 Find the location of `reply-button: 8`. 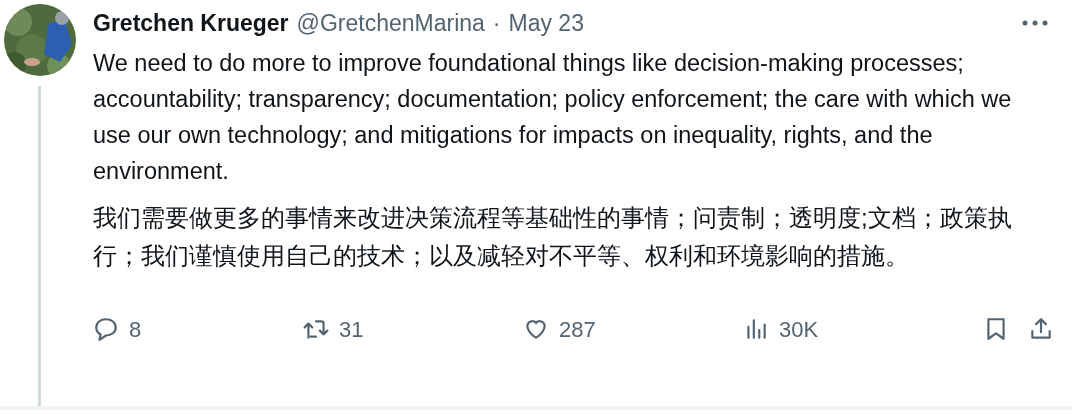

reply-button: 8 is located at coordinates (117, 329).